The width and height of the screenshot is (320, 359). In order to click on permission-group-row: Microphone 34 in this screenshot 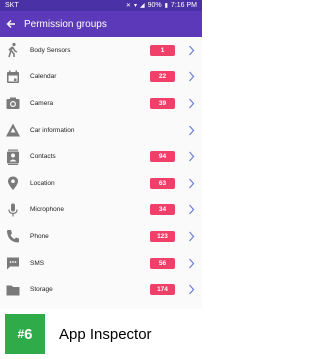, I will do `click(101, 210)`.